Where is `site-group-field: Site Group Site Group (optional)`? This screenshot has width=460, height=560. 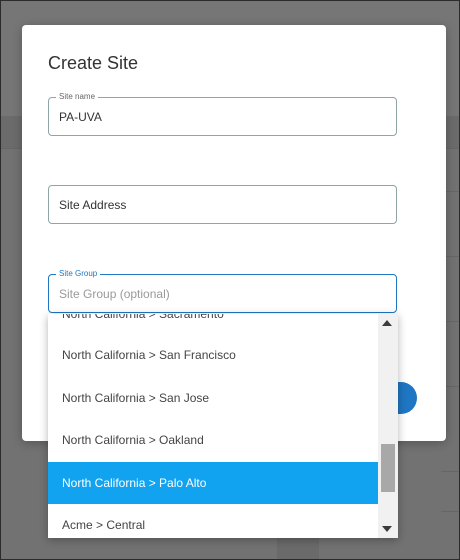 site-group-field: Site Group Site Group (optional) is located at coordinates (222, 291).